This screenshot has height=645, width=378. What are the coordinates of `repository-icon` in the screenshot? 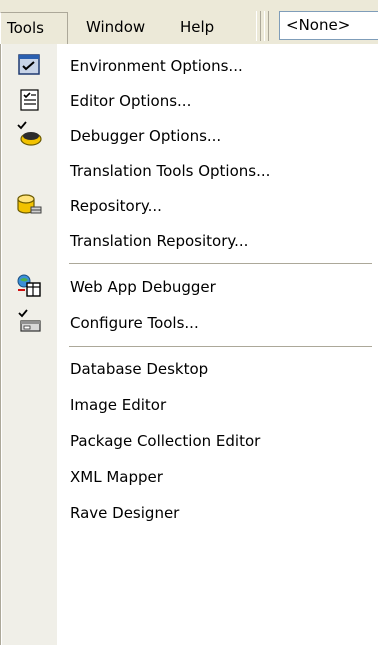 It's located at (29, 205).